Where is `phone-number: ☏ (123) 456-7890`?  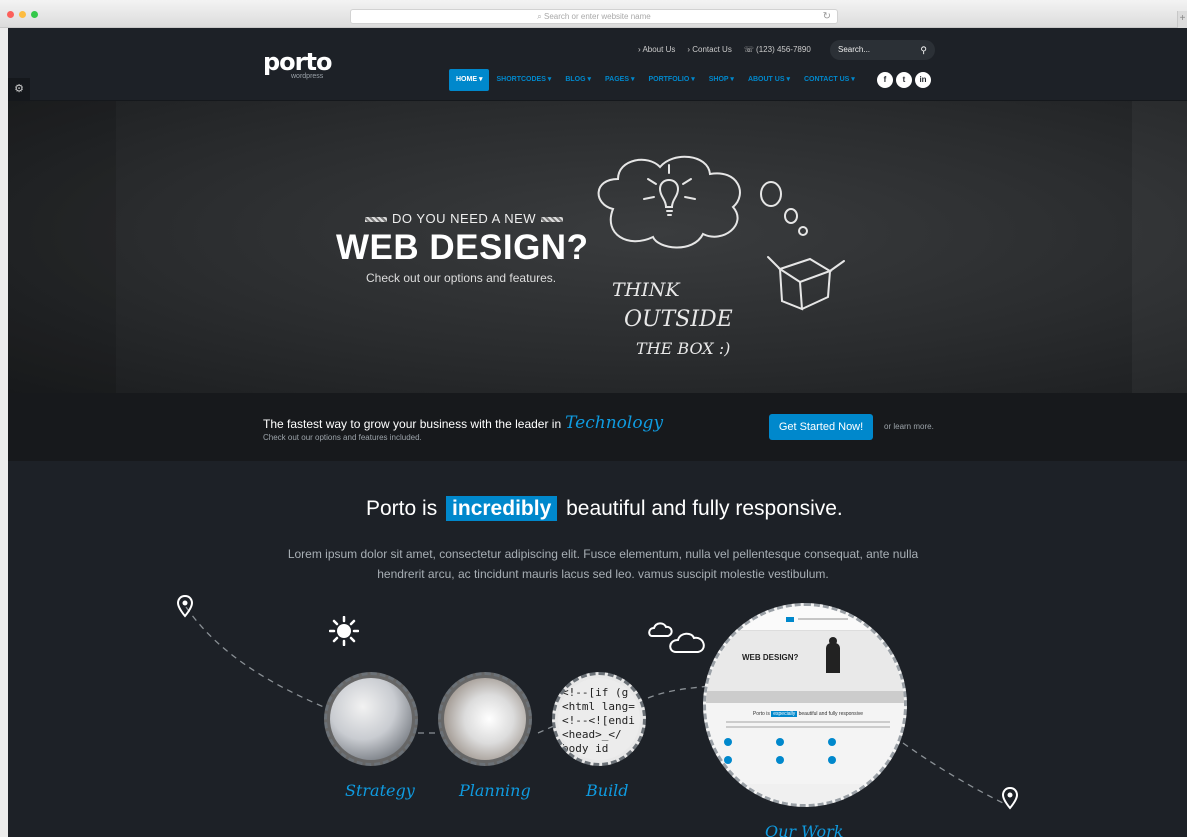
phone-number: ☏ (123) 456-7890 is located at coordinates (777, 49).